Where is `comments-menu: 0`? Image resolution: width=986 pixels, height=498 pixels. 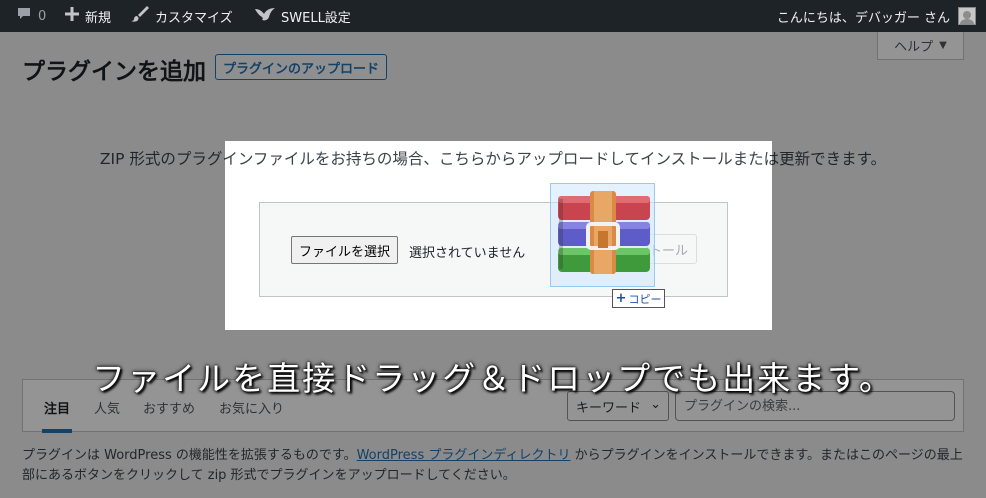
comments-menu: 0 is located at coordinates (31, 16).